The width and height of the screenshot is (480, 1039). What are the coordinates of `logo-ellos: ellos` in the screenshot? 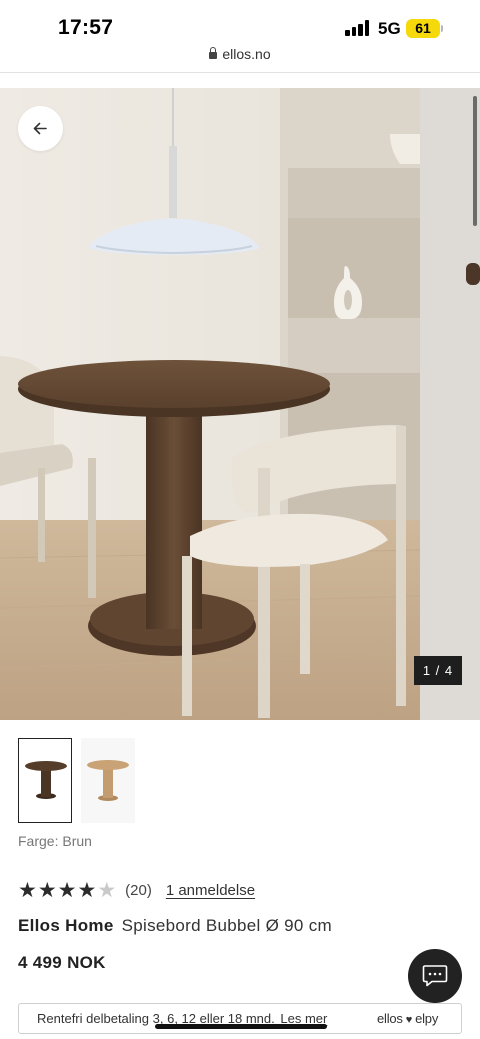 It's located at (390, 1018).